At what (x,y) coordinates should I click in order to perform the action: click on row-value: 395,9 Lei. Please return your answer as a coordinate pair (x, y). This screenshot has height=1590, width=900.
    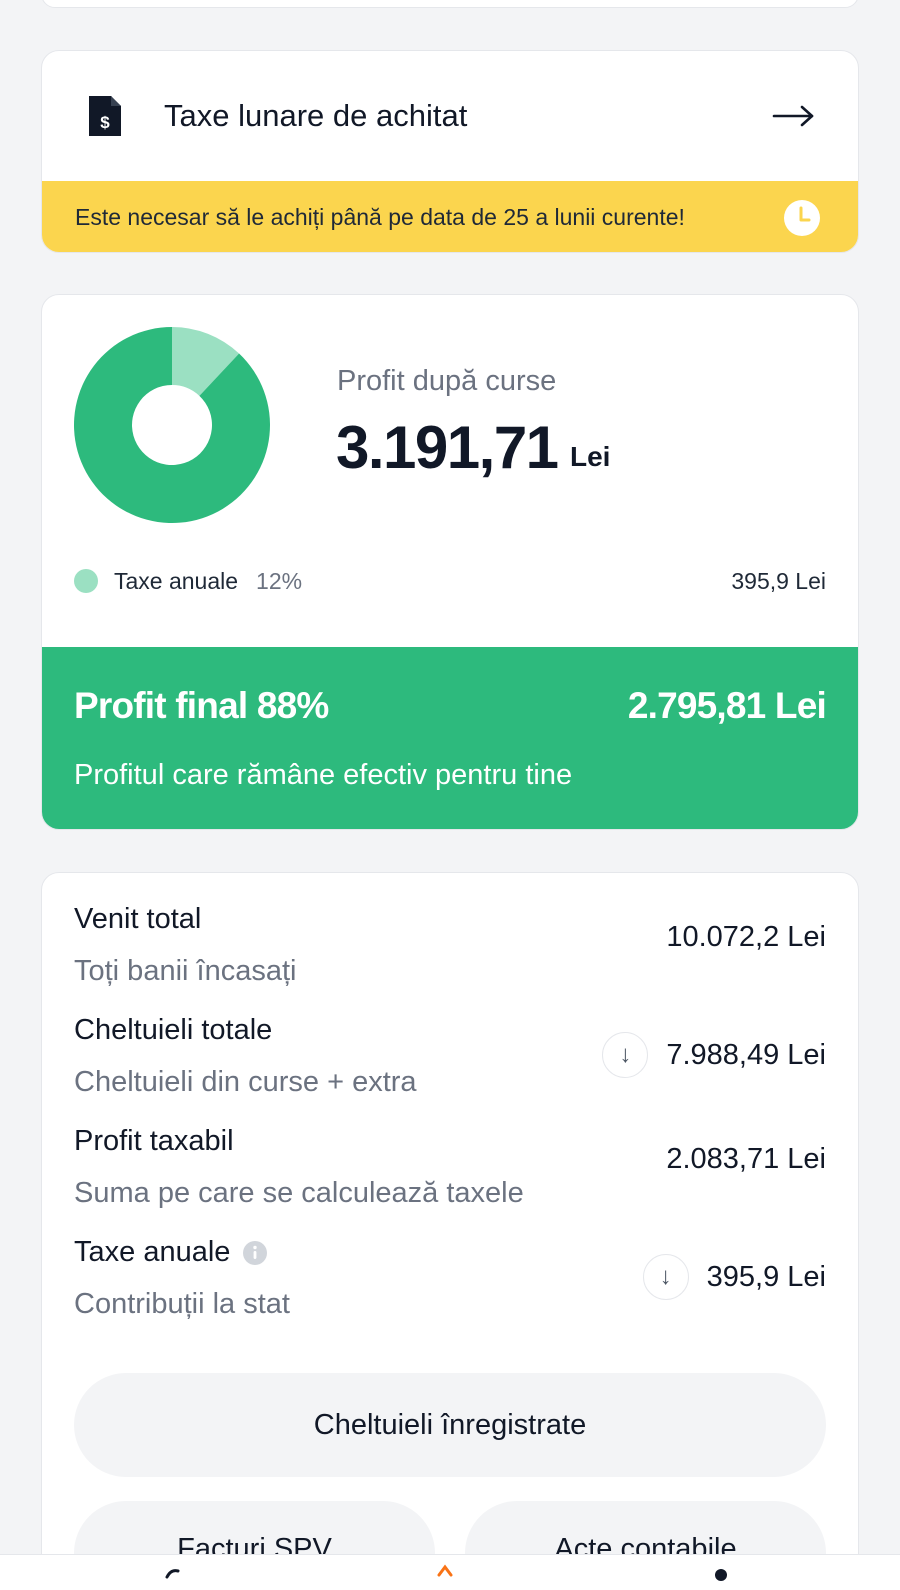
    Looking at the image, I should click on (766, 1276).